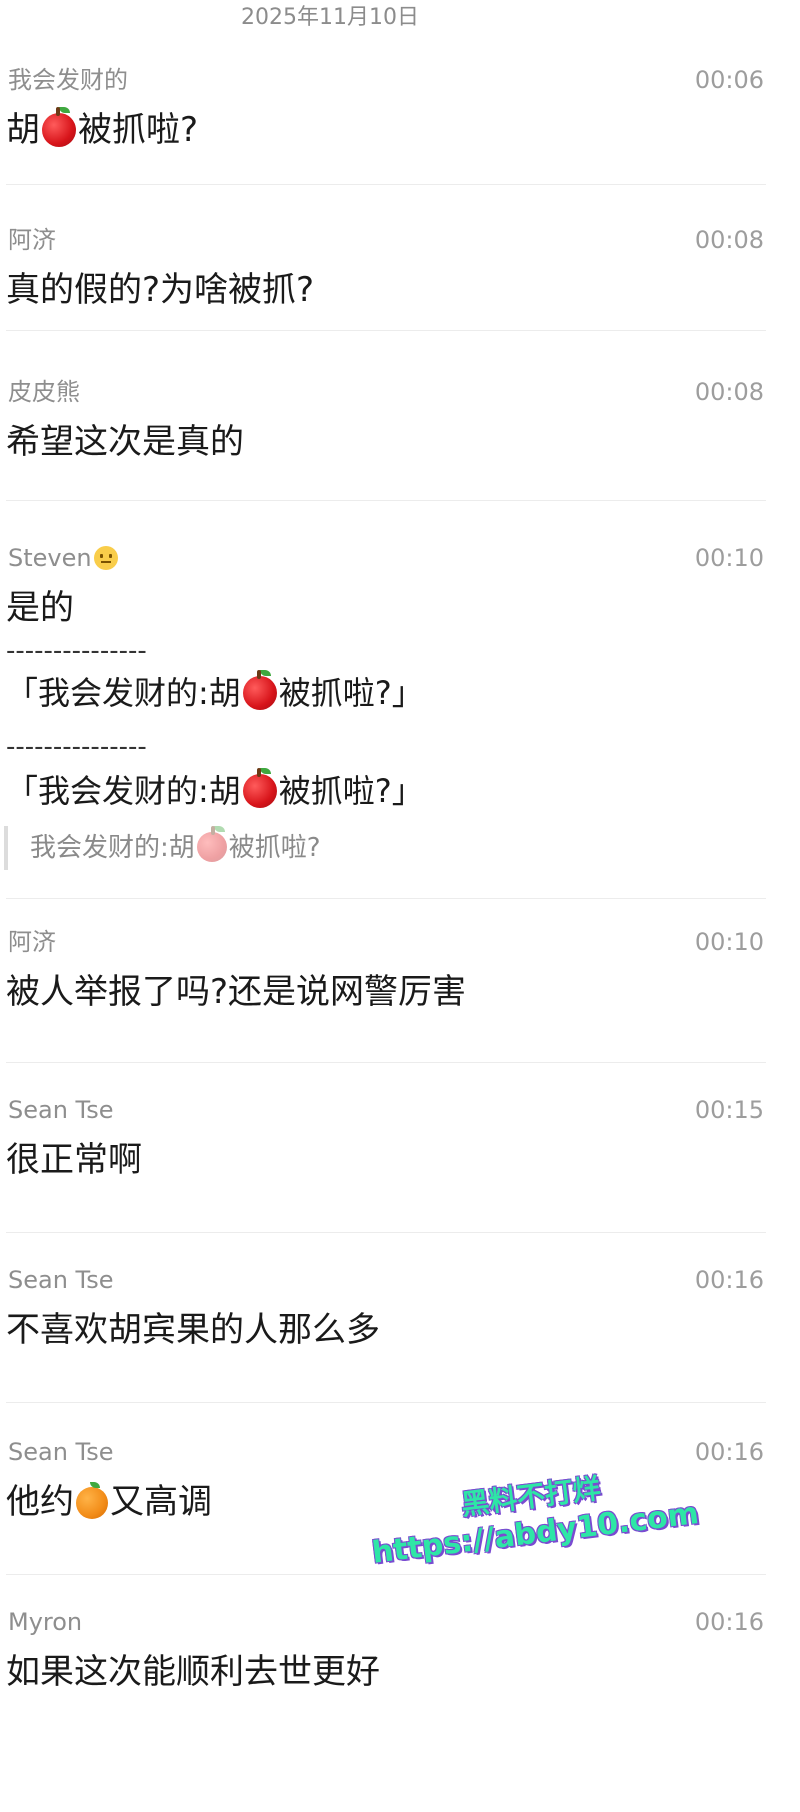  Describe the element at coordinates (236, 992) in the screenshot. I see `message-text: 被人举报了吗?还是说网警厉害` at that location.